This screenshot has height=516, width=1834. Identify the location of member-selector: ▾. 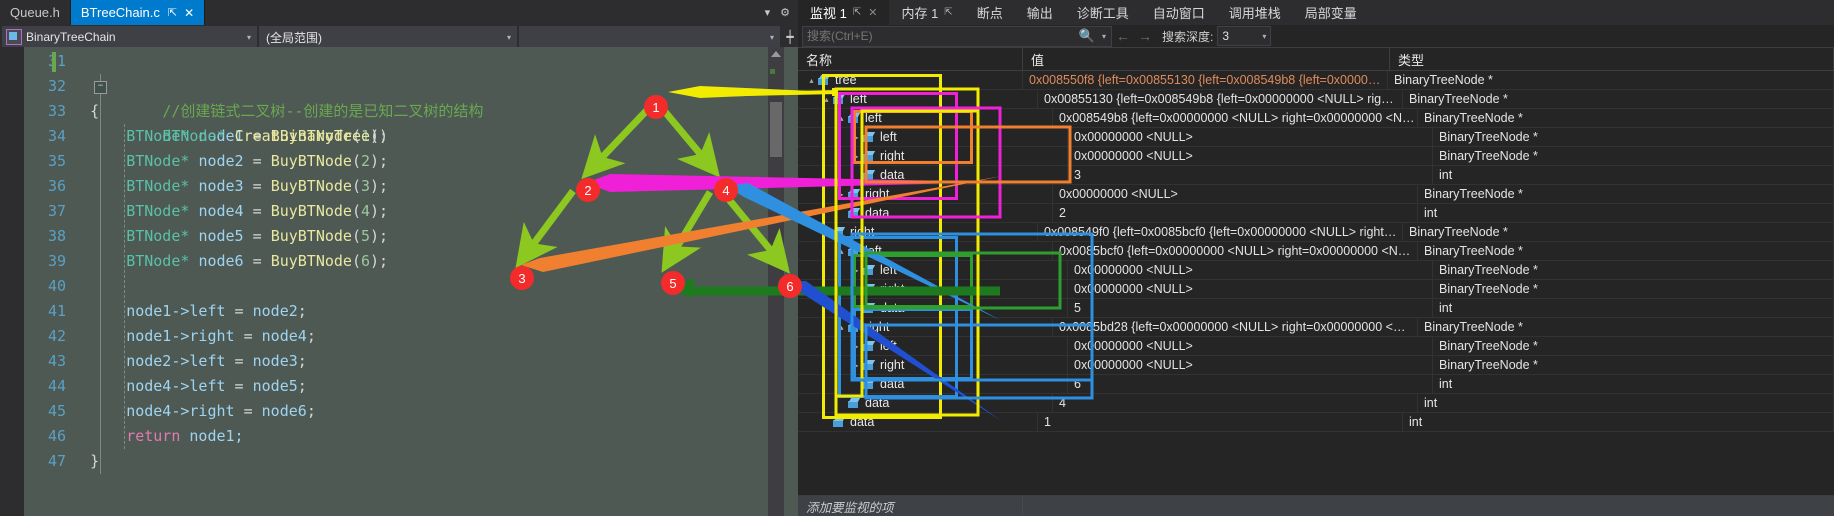
(649, 37).